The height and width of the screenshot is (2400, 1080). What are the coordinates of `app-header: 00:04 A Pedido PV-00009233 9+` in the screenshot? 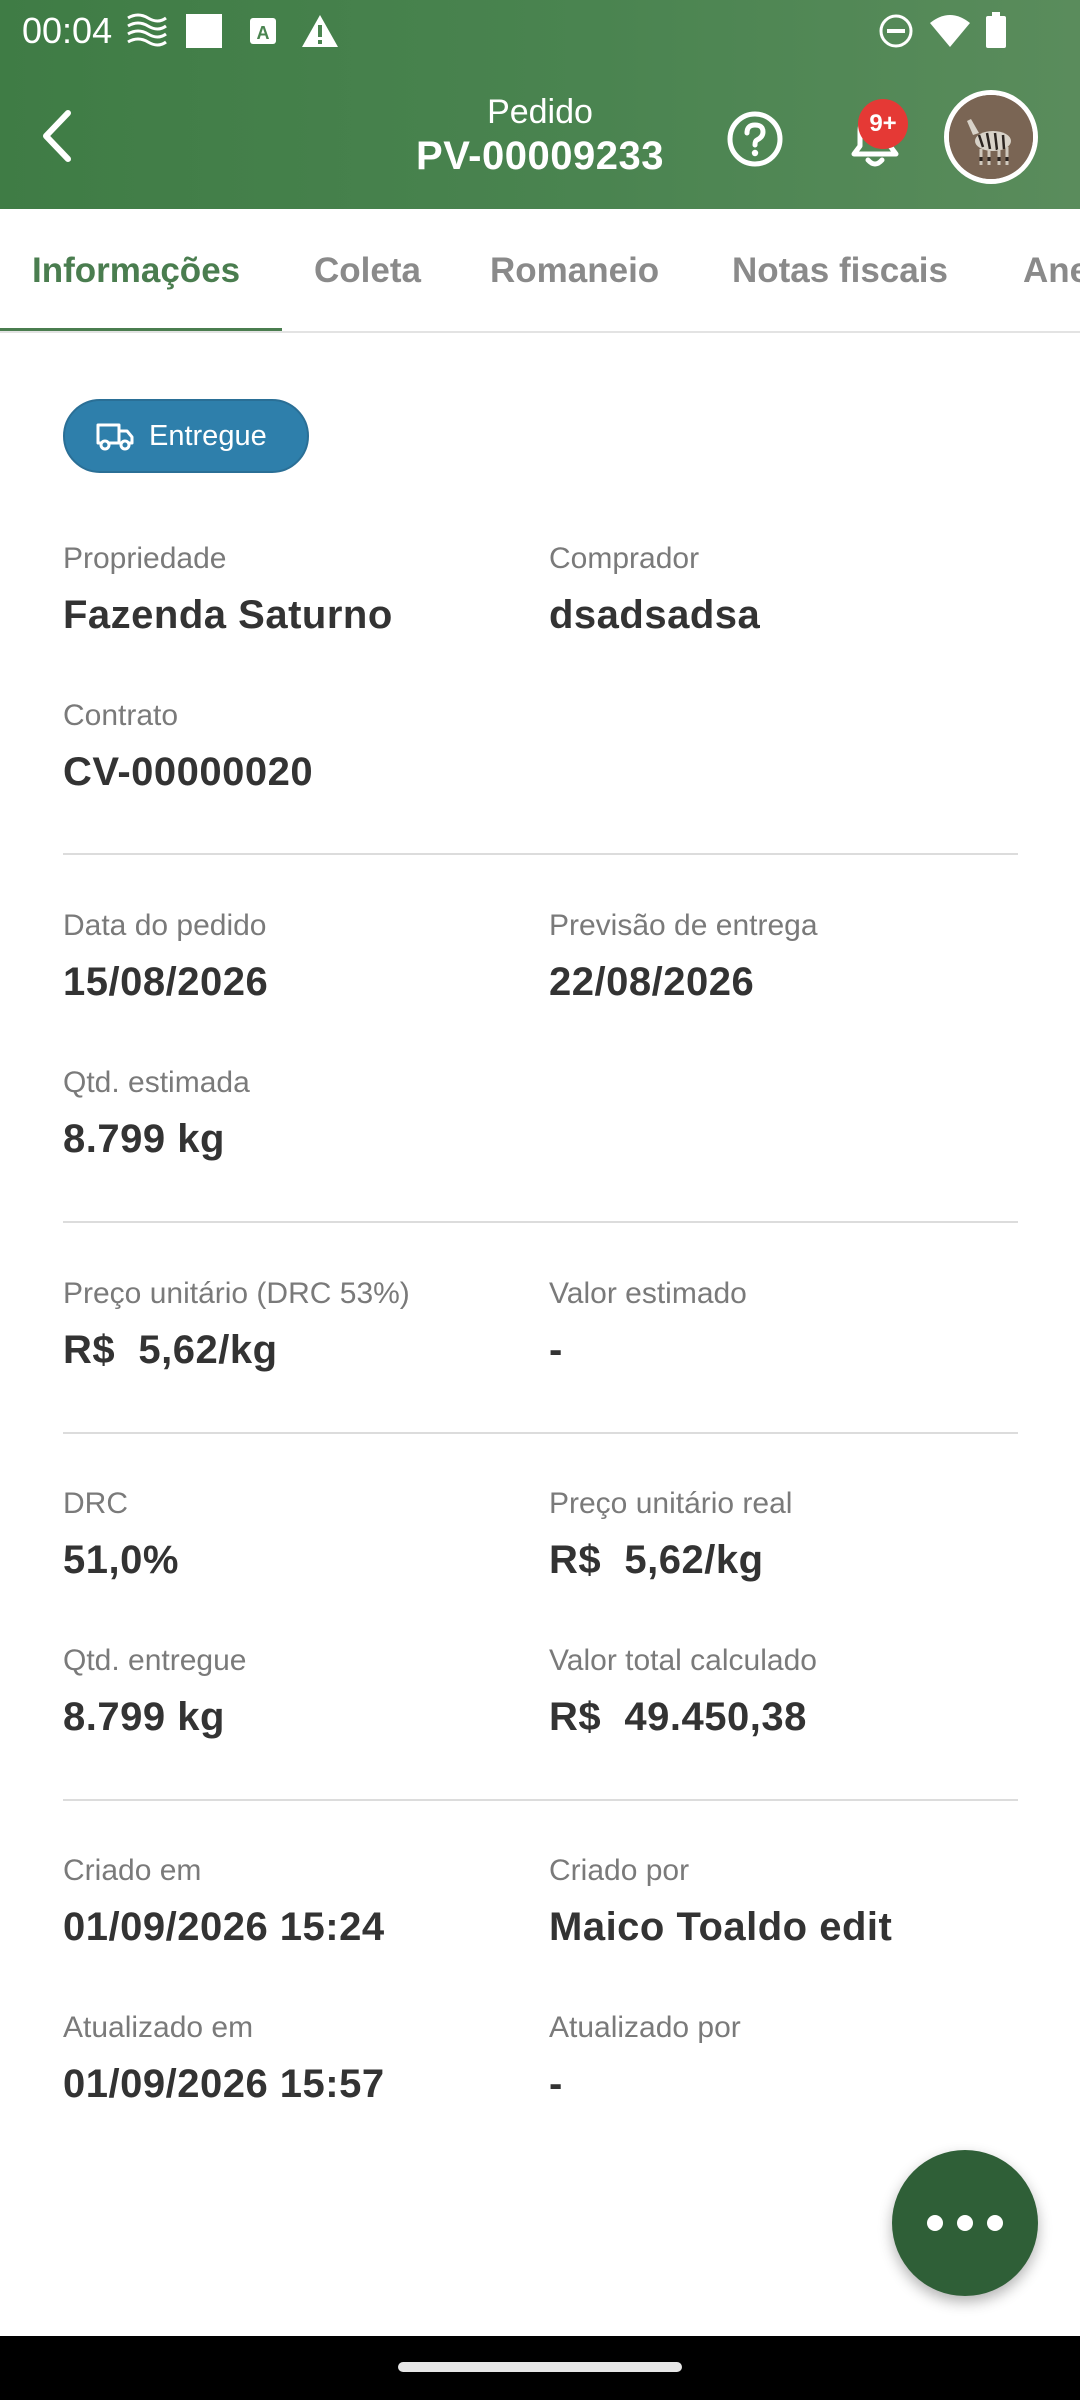 It's located at (540, 104).